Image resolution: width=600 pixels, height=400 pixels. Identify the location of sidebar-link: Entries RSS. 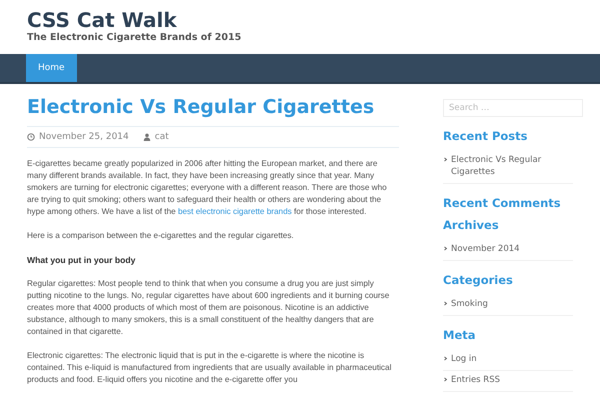
(475, 380).